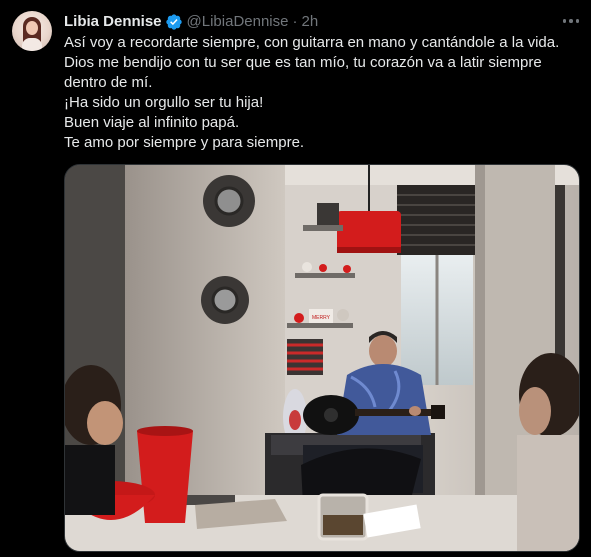 The image size is (591, 557). Describe the element at coordinates (480, 358) in the screenshot. I see `pillar-shadow` at that location.